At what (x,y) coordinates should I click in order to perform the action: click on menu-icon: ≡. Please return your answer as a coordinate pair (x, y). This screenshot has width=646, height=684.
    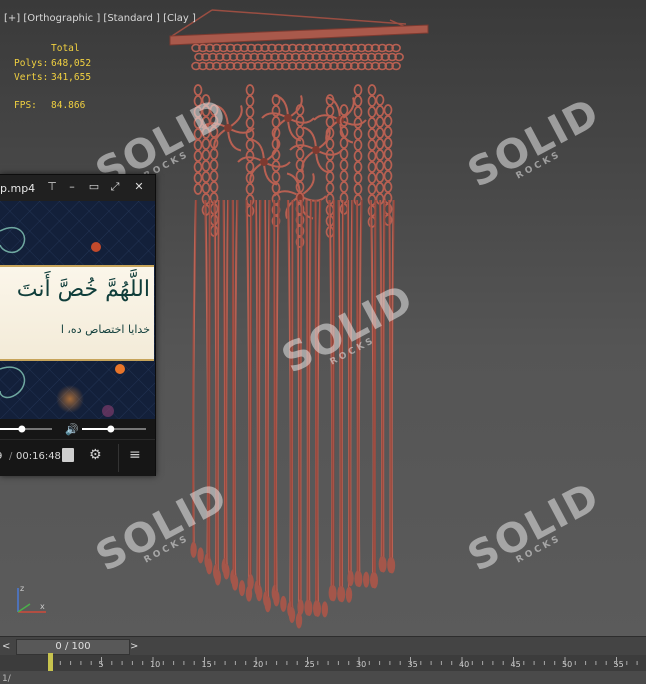
    Looking at the image, I should click on (135, 455).